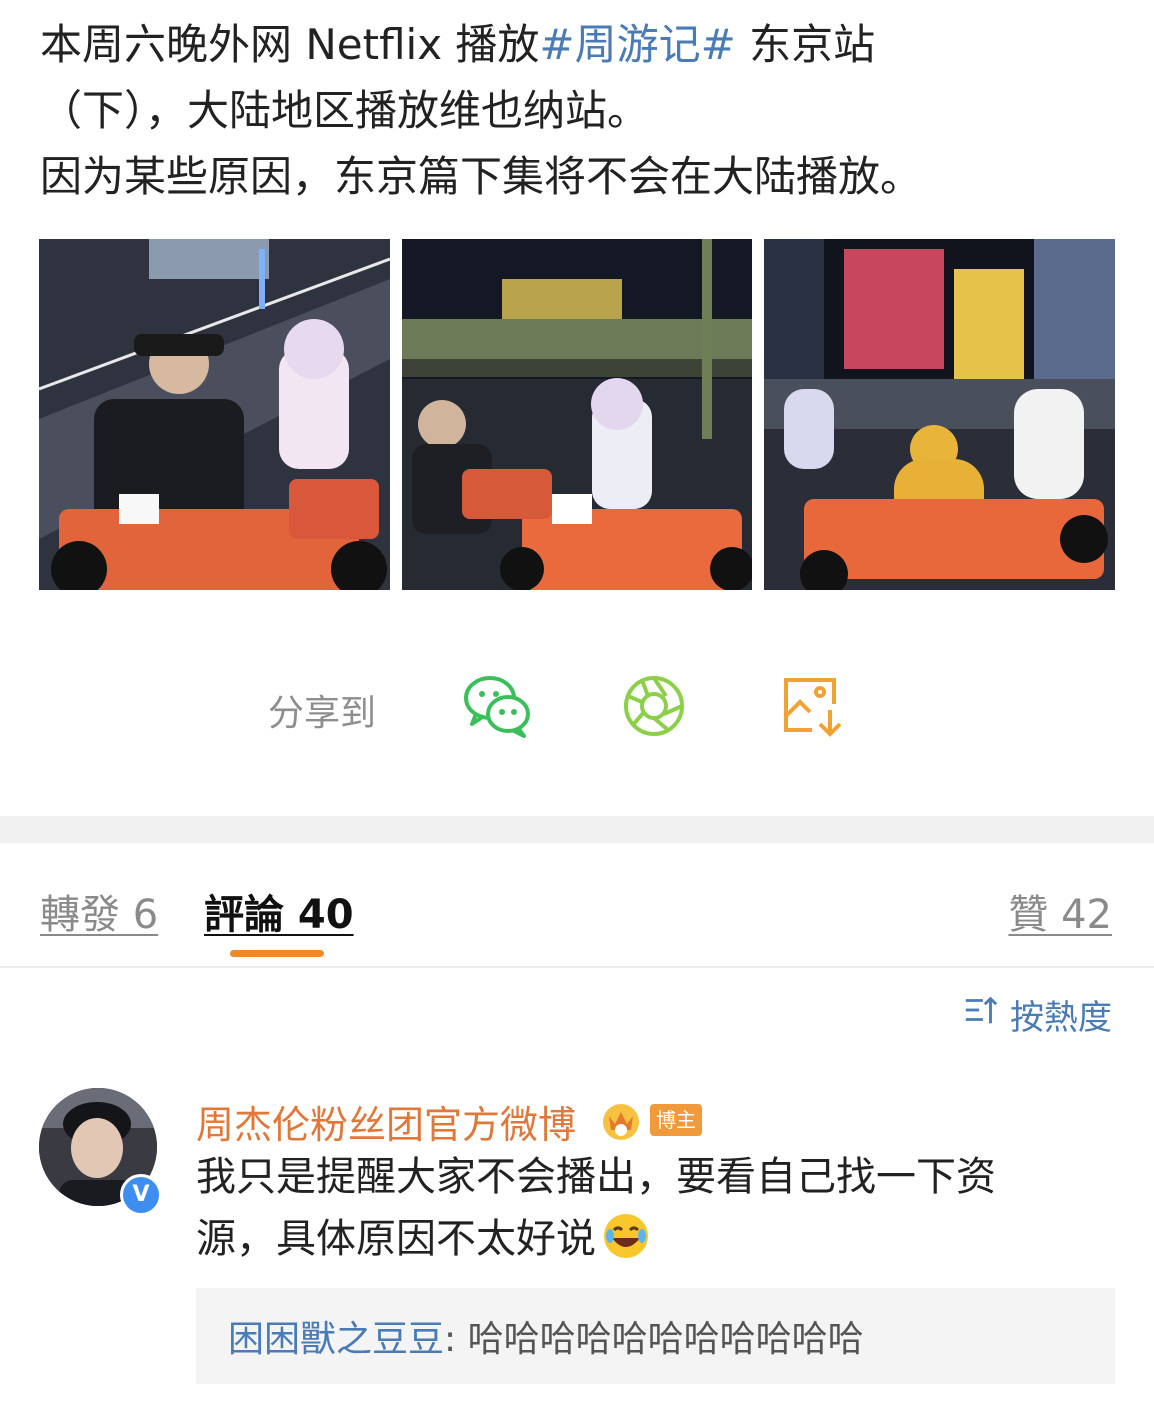 The height and width of the screenshot is (1420, 1154). I want to click on reply-author: 困困獸之豆豆, so click(336, 1339).